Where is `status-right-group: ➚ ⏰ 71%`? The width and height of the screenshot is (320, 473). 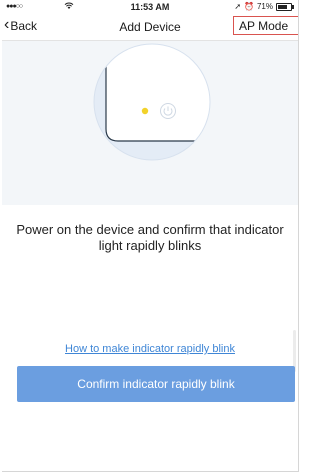
status-right-group: ➚ ⏰ 71% is located at coordinates (264, 6).